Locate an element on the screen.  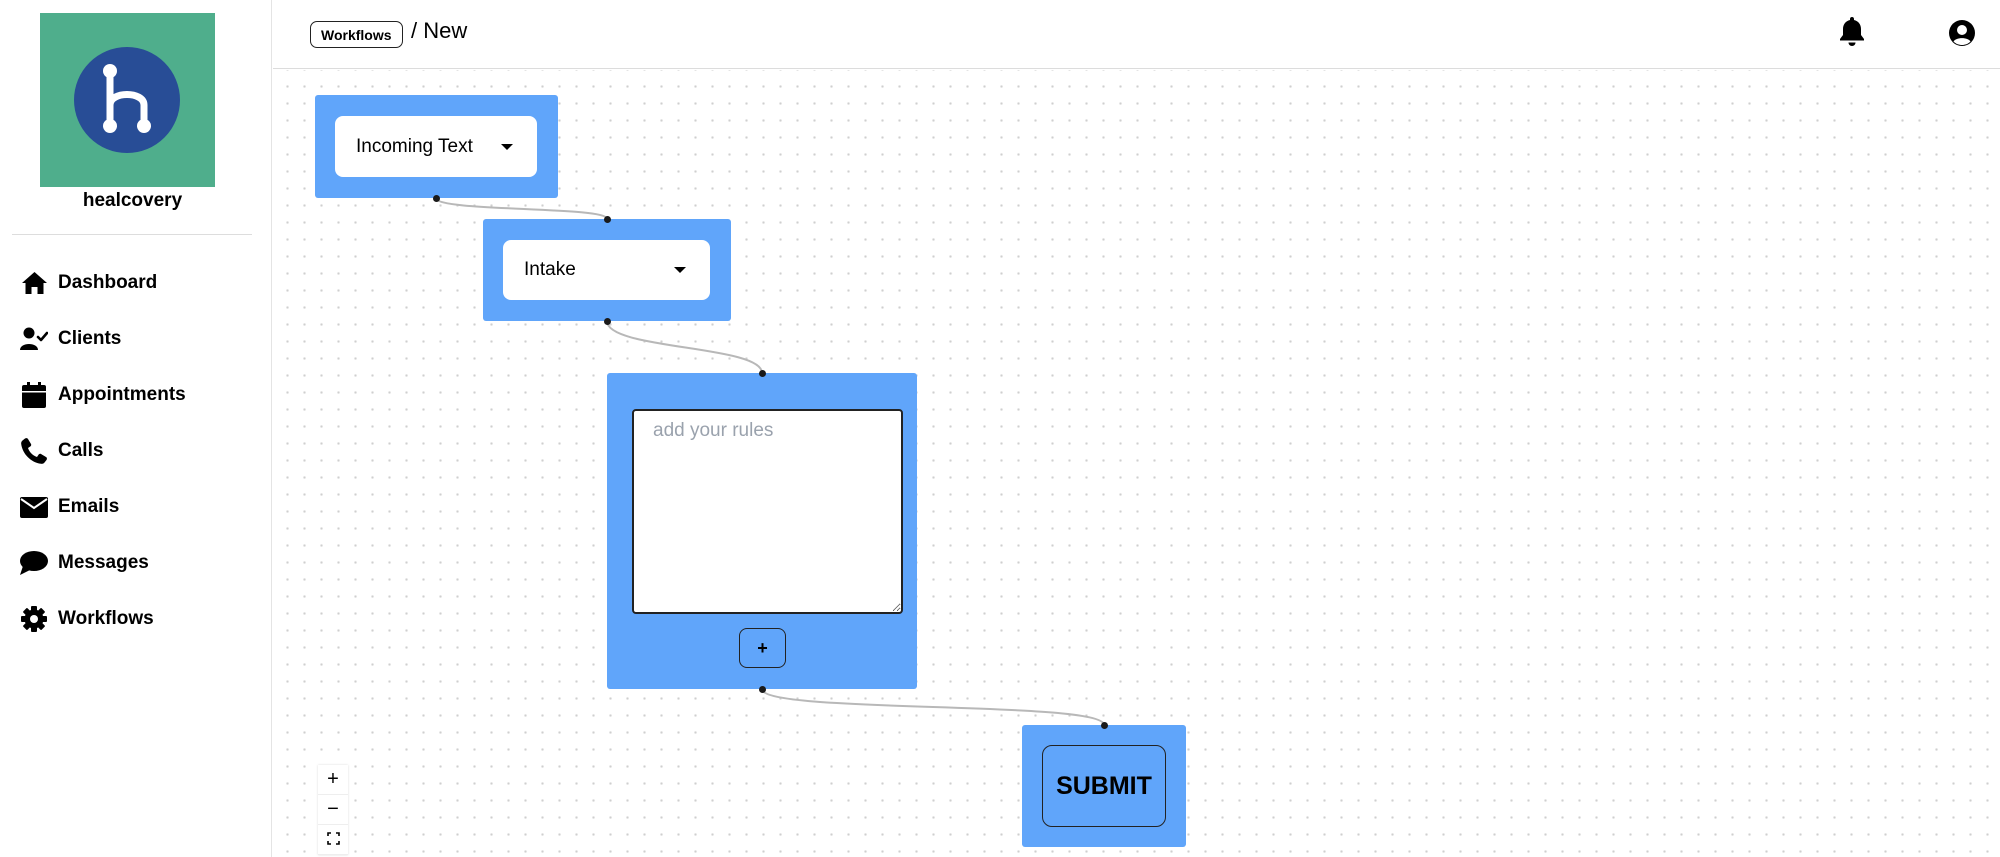
rules-input-handle is located at coordinates (762, 373).